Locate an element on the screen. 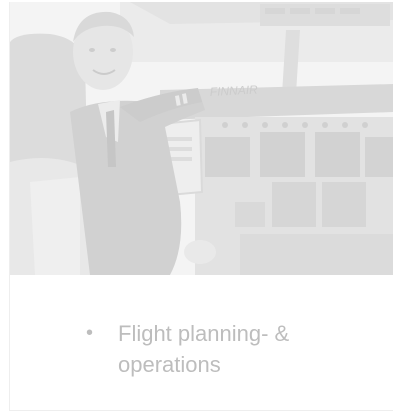 The height and width of the screenshot is (413, 393). caption-text: Flight planning- & operations is located at coordinates (204, 349).